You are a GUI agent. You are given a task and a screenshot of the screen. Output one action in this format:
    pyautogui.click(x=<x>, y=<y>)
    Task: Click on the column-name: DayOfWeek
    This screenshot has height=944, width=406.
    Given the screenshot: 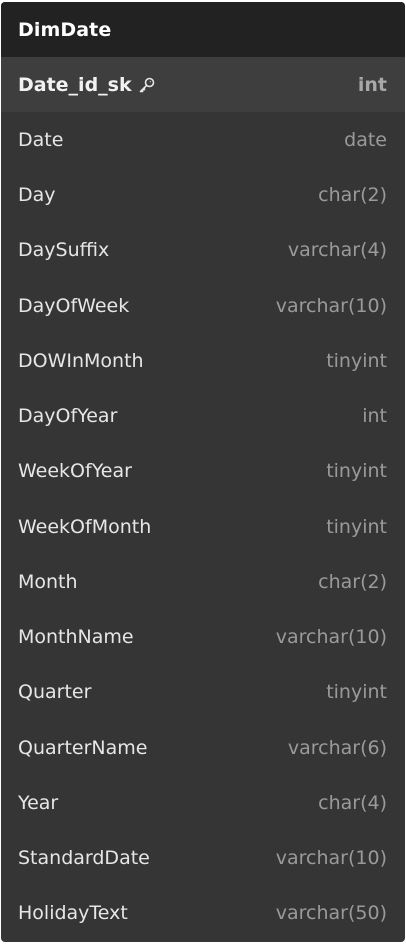 What is the action you would take?
    pyautogui.click(x=74, y=305)
    